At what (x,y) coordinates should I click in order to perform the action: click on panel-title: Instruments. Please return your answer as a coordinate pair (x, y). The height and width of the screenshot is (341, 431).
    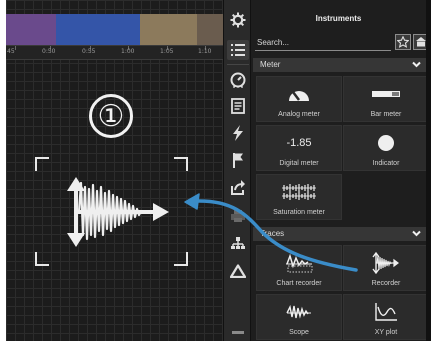
    Looking at the image, I should click on (338, 18).